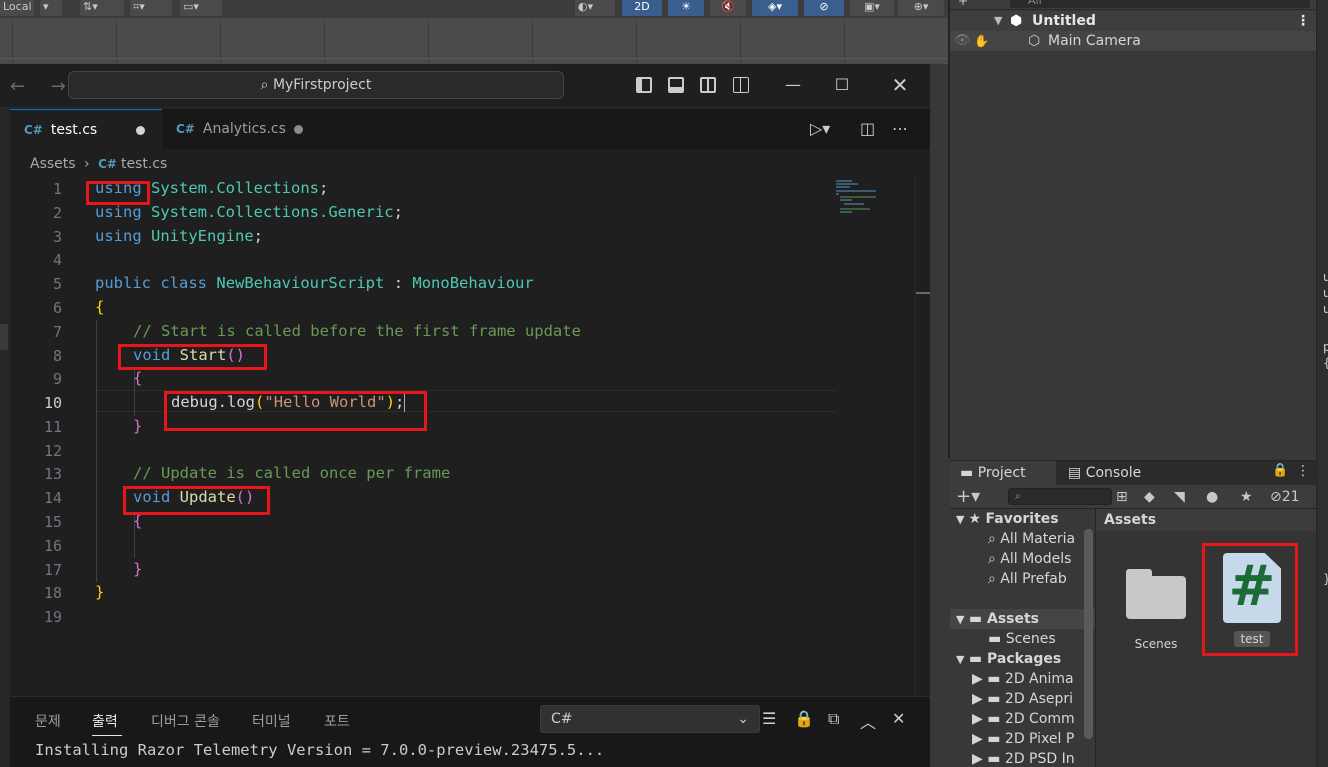  Describe the element at coordinates (1285, 497) in the screenshot. I see `hidden-packages-icon: ⊘21` at that location.